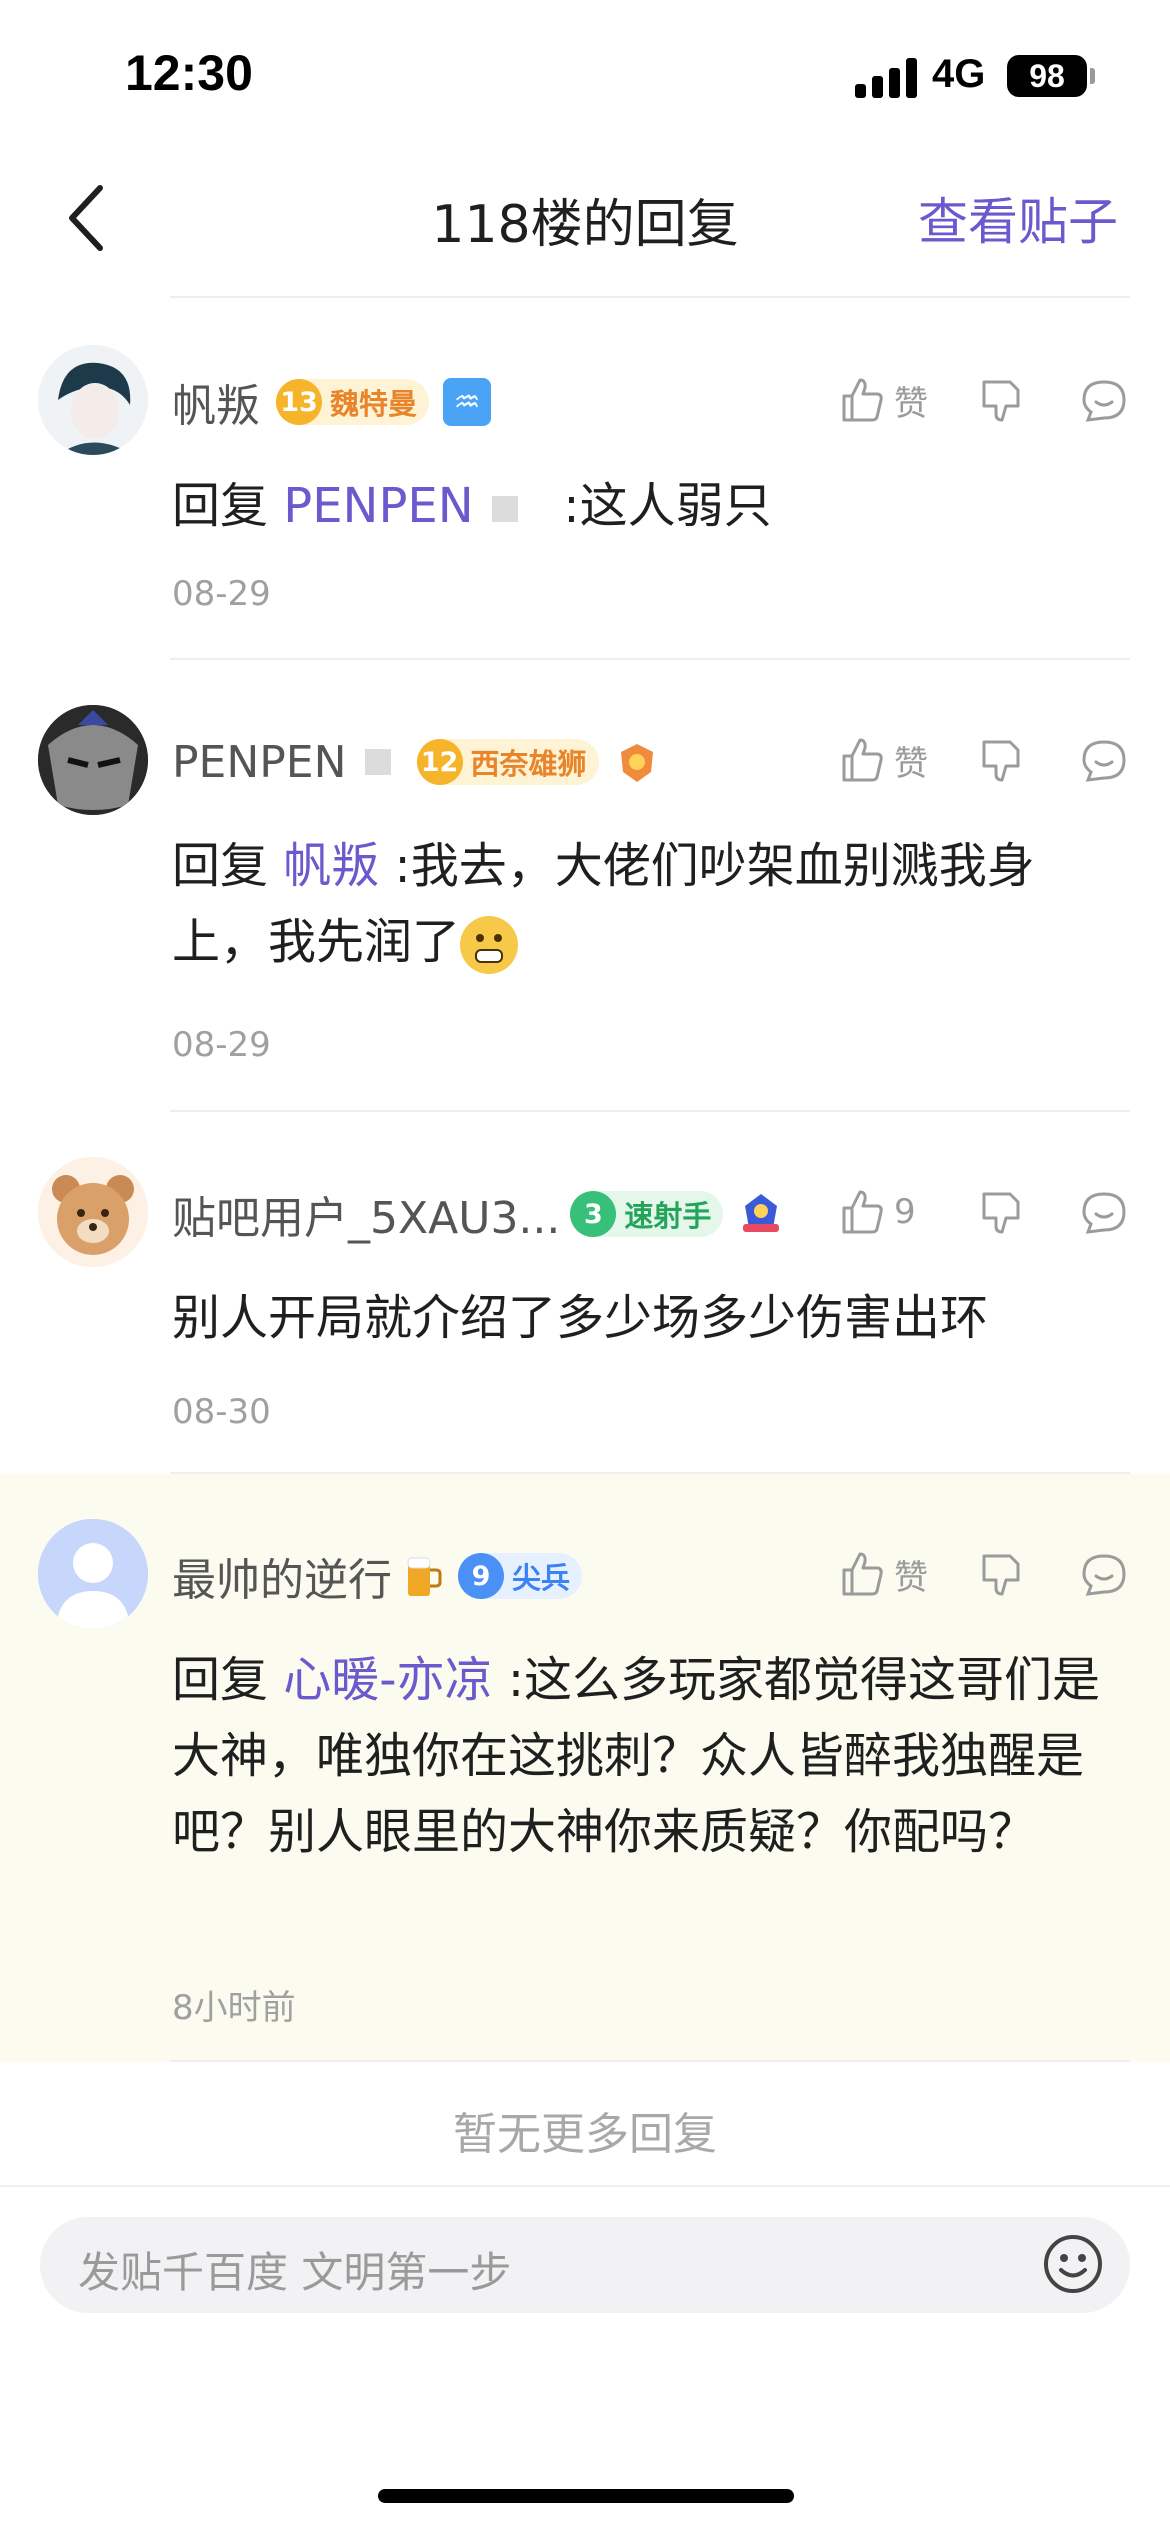  I want to click on view-post-link: 查看贴子, so click(1018, 218).